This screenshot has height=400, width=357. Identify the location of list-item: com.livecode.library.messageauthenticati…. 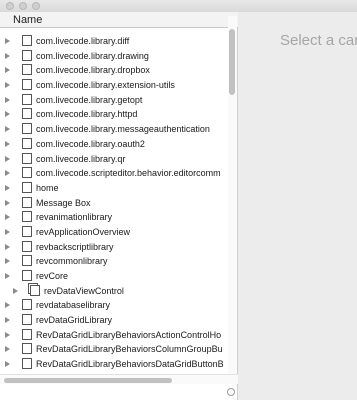
(114, 129).